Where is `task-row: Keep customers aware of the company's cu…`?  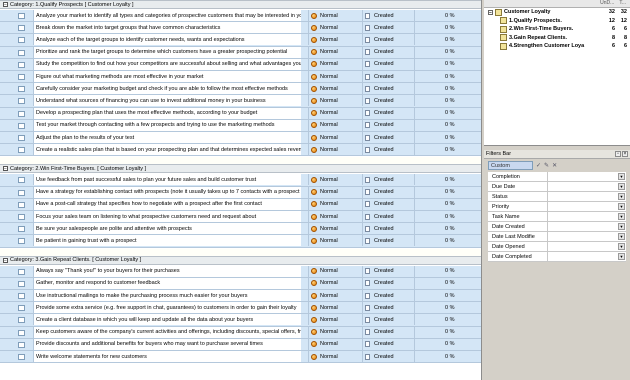
task-row: Keep customers aware of the company's cu… is located at coordinates (240, 332).